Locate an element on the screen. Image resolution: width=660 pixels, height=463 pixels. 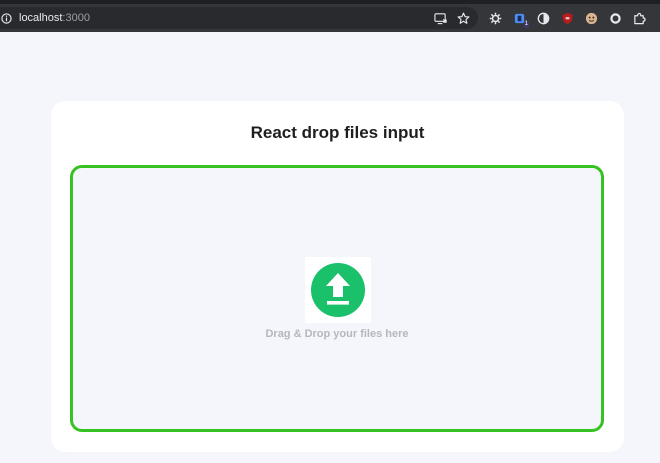
omnibox-actions is located at coordinates (451, 18).